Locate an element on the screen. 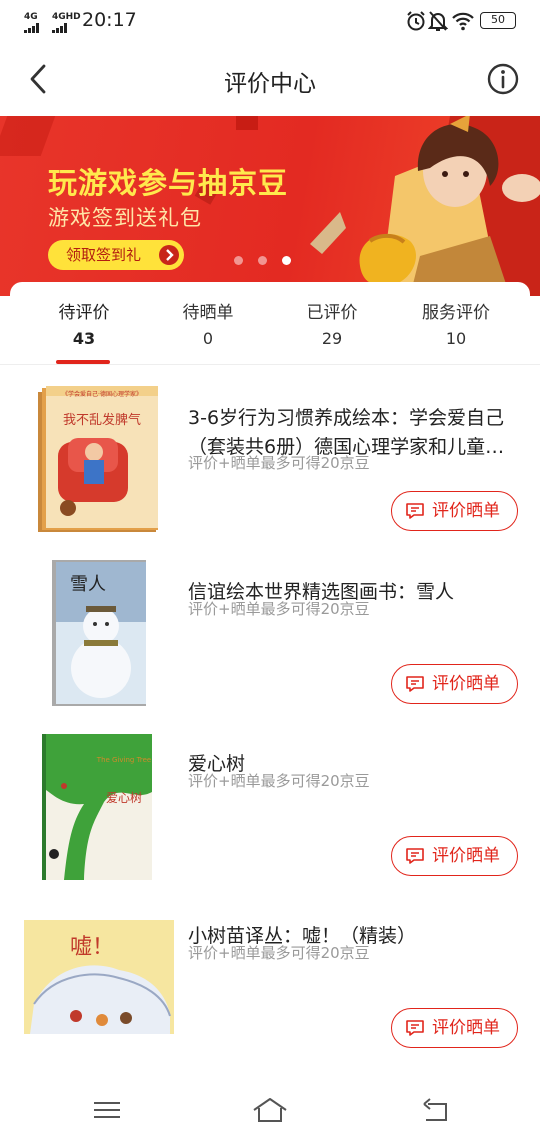 The image size is (540, 1140). mute-bell-icon is located at coordinates (438, 21).